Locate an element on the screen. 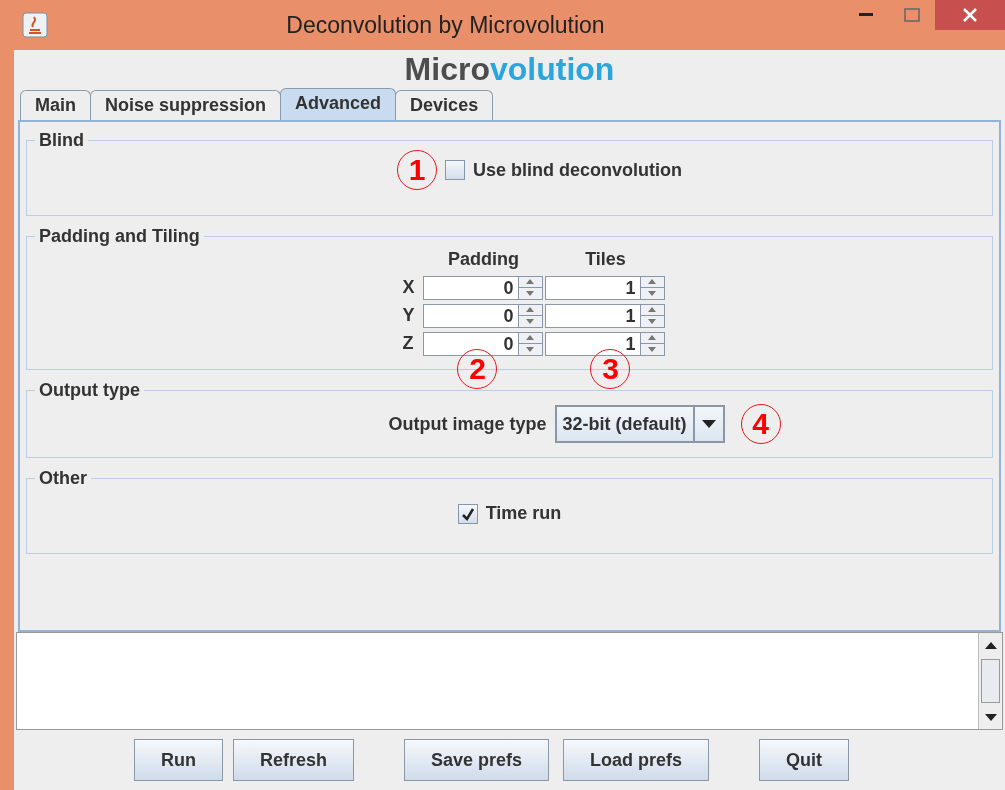  close-button is located at coordinates (970, 15).